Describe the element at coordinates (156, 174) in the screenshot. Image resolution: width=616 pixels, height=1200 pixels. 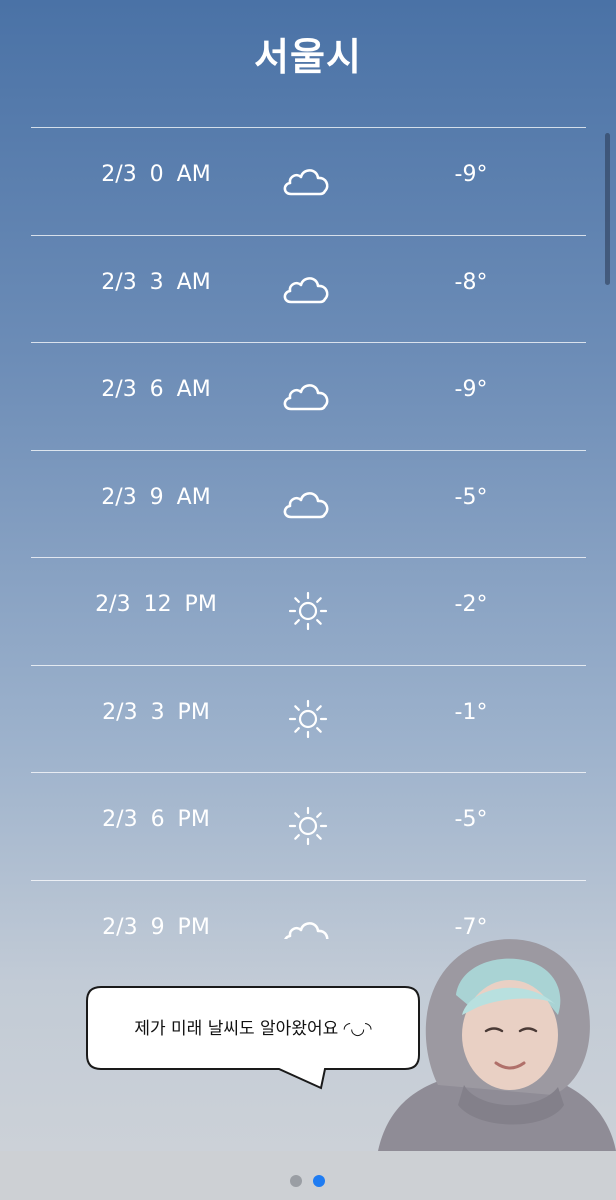
I see `forecast-time: 2/3 0 AM` at that location.